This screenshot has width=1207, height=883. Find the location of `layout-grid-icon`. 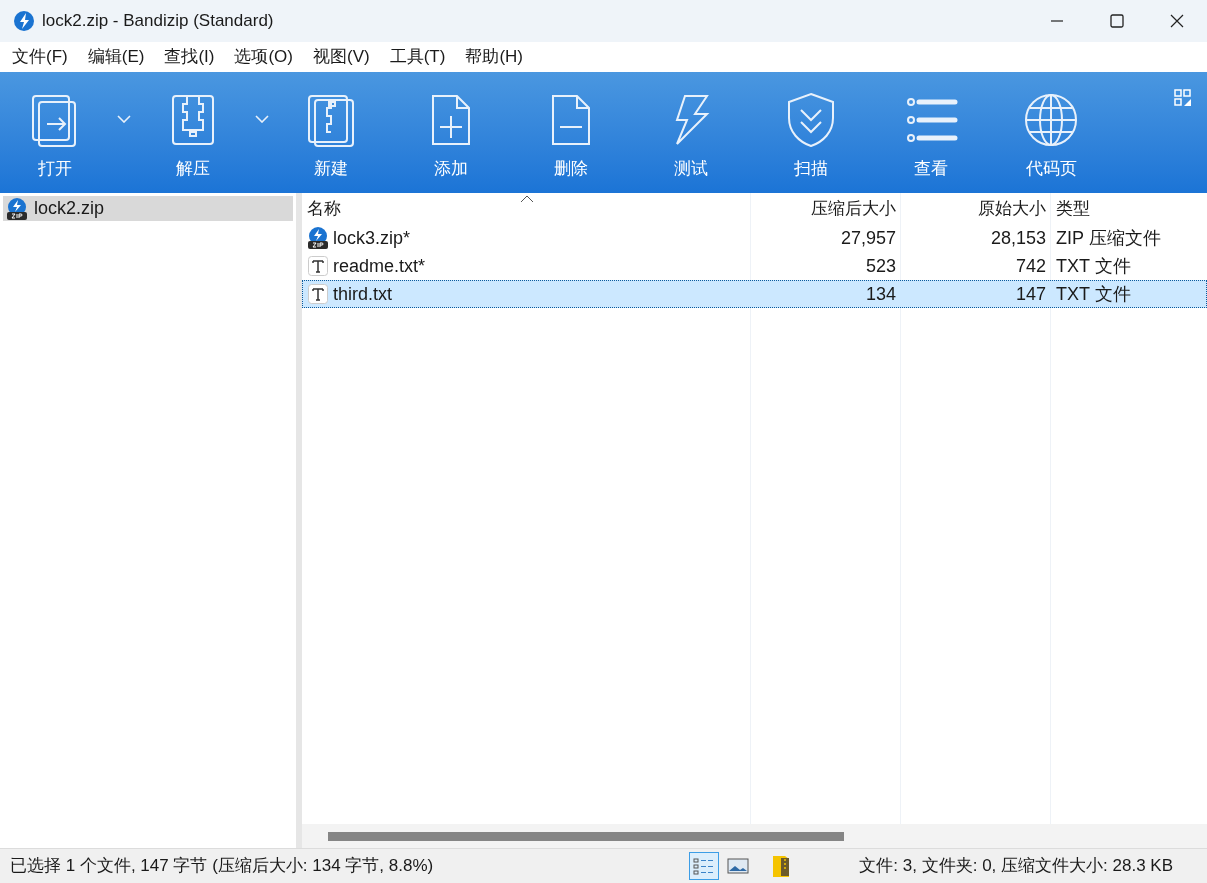

layout-grid-icon is located at coordinates (1183, 98).